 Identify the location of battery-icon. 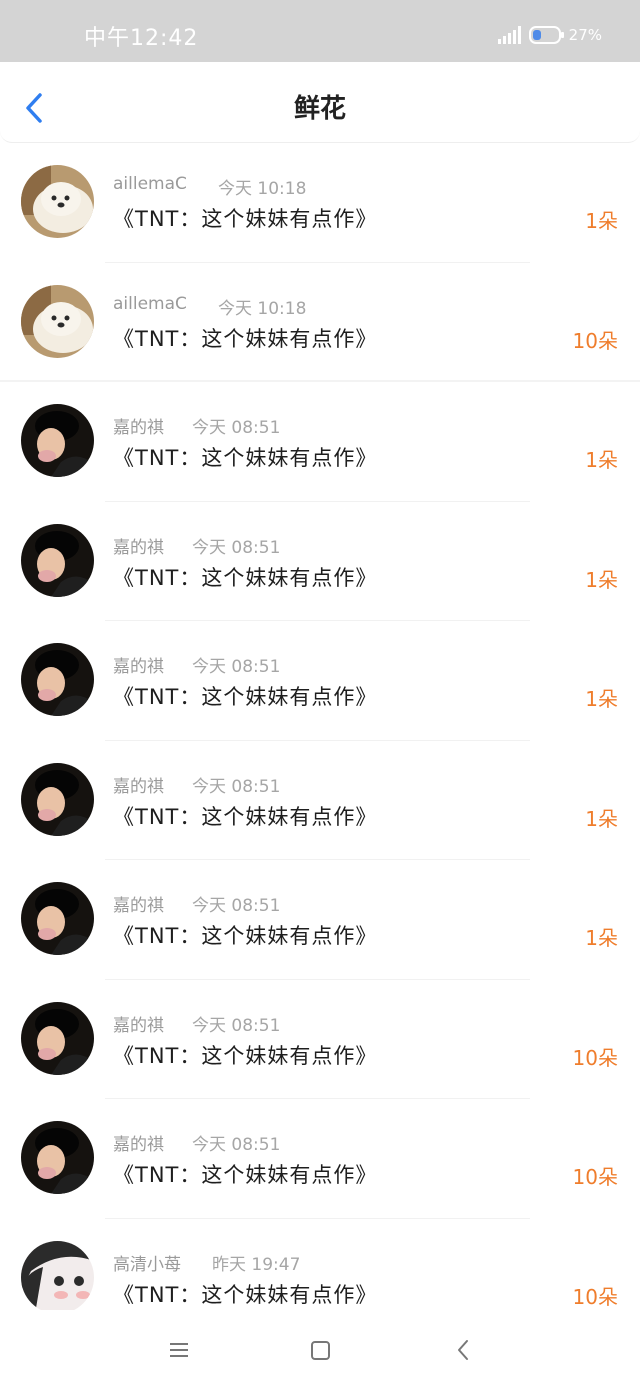
(546, 35).